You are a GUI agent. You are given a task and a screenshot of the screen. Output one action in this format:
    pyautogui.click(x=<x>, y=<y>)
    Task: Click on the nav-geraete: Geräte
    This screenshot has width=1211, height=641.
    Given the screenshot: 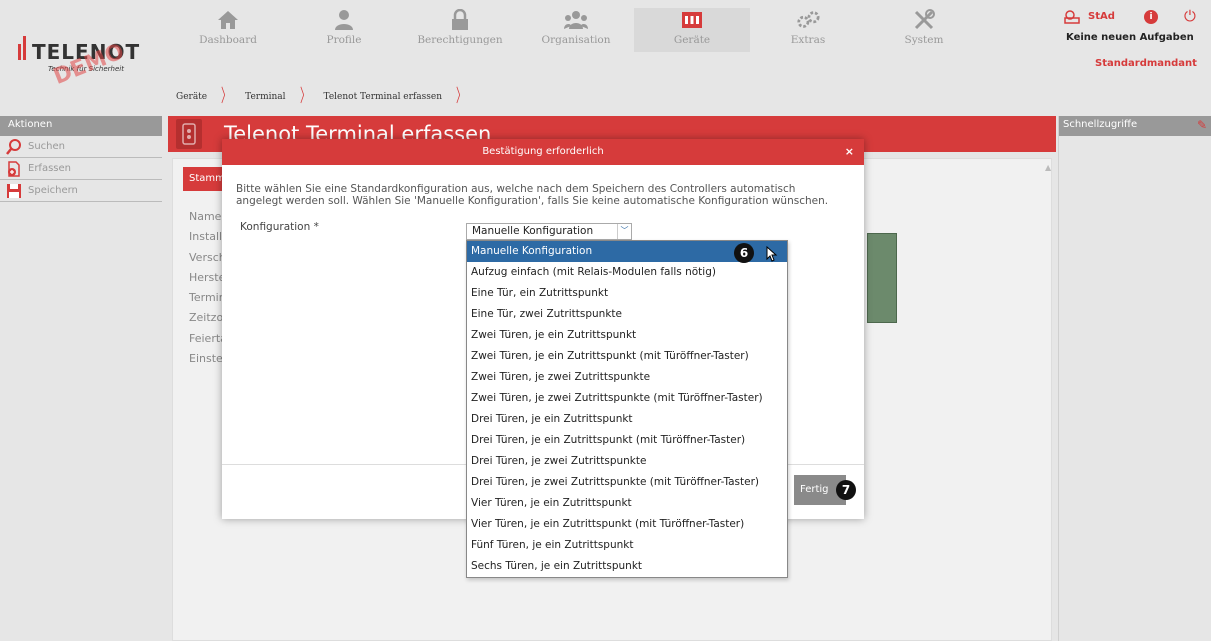 What is the action you would take?
    pyautogui.click(x=692, y=30)
    